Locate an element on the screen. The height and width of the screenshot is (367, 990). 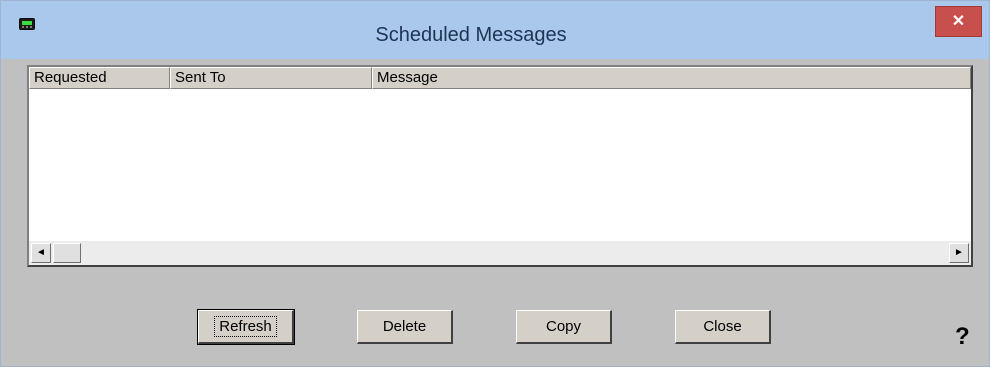
refresh-button-label: Refresh is located at coordinates (245, 326).